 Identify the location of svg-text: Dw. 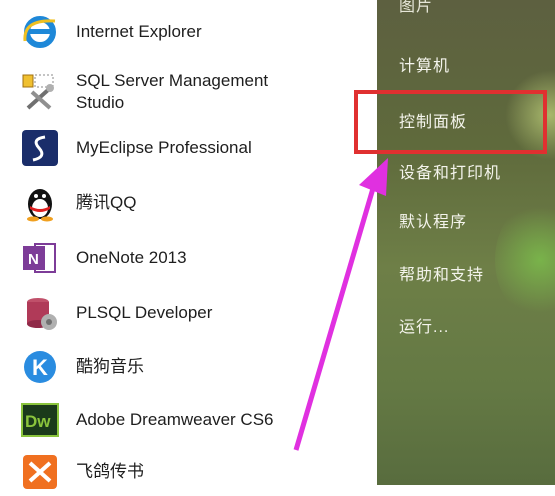
(38, 421).